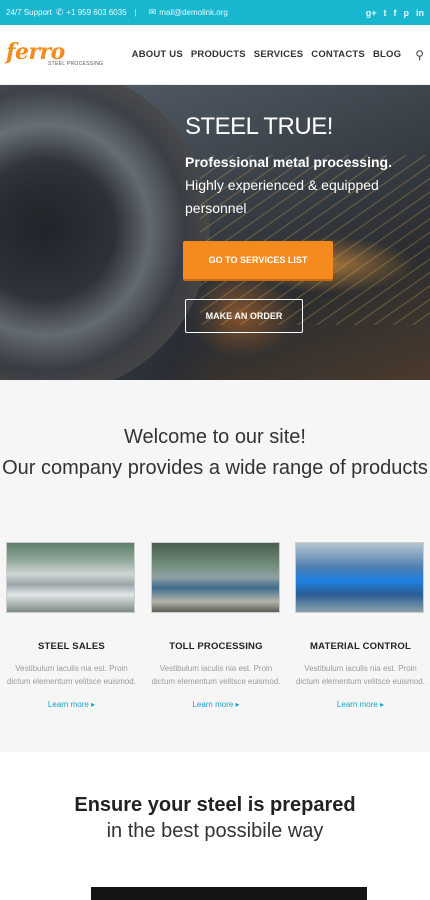  What do you see at coordinates (371, 13) in the screenshot?
I see `google-plus-icon: g+` at bounding box center [371, 13].